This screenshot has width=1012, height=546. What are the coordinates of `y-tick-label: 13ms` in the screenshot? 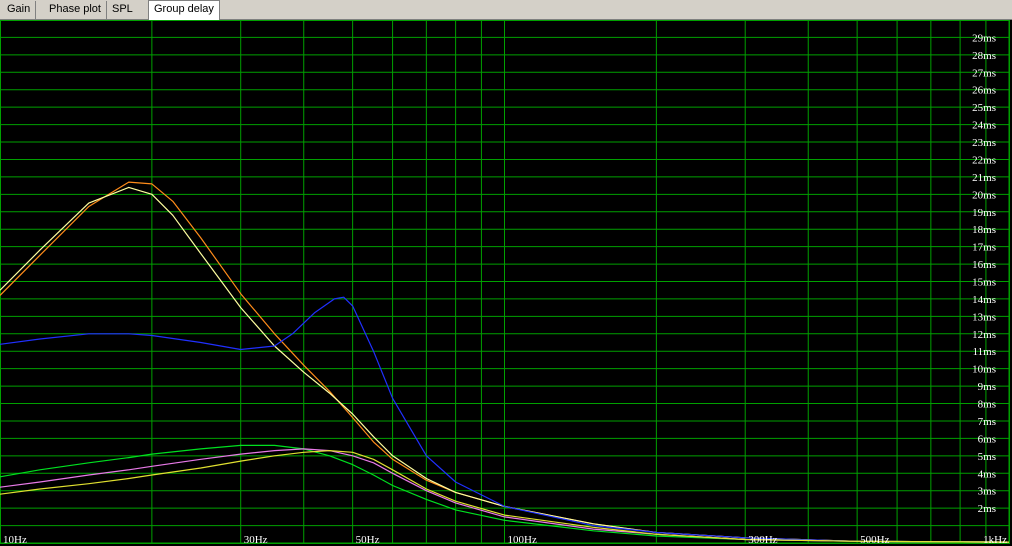 It's located at (984, 317).